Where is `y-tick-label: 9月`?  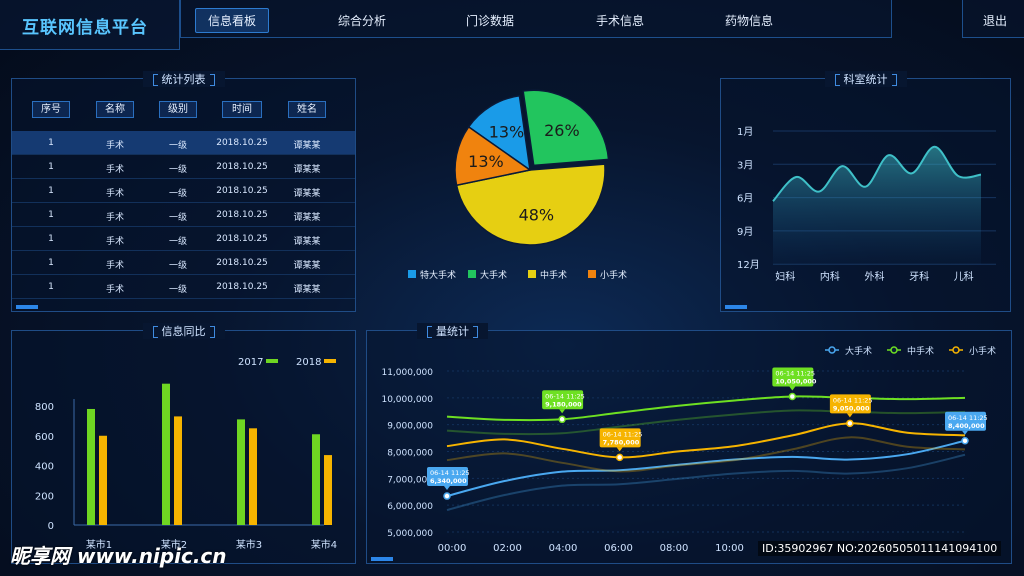 y-tick-label: 9月 is located at coordinates (745, 232).